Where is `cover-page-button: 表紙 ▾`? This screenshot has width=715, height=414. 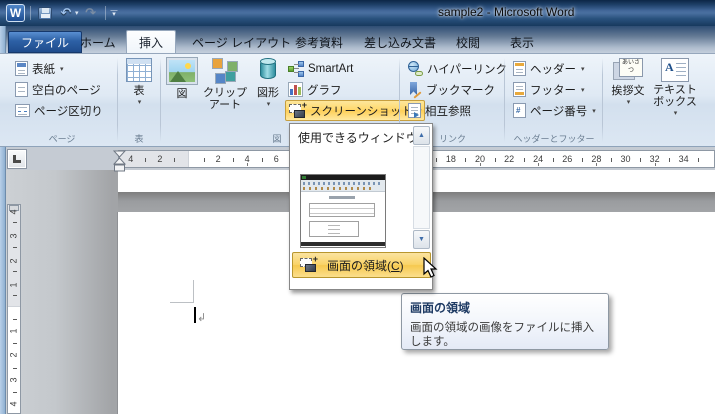
cover-page-button: 表紙 ▾ is located at coordinates (39, 68).